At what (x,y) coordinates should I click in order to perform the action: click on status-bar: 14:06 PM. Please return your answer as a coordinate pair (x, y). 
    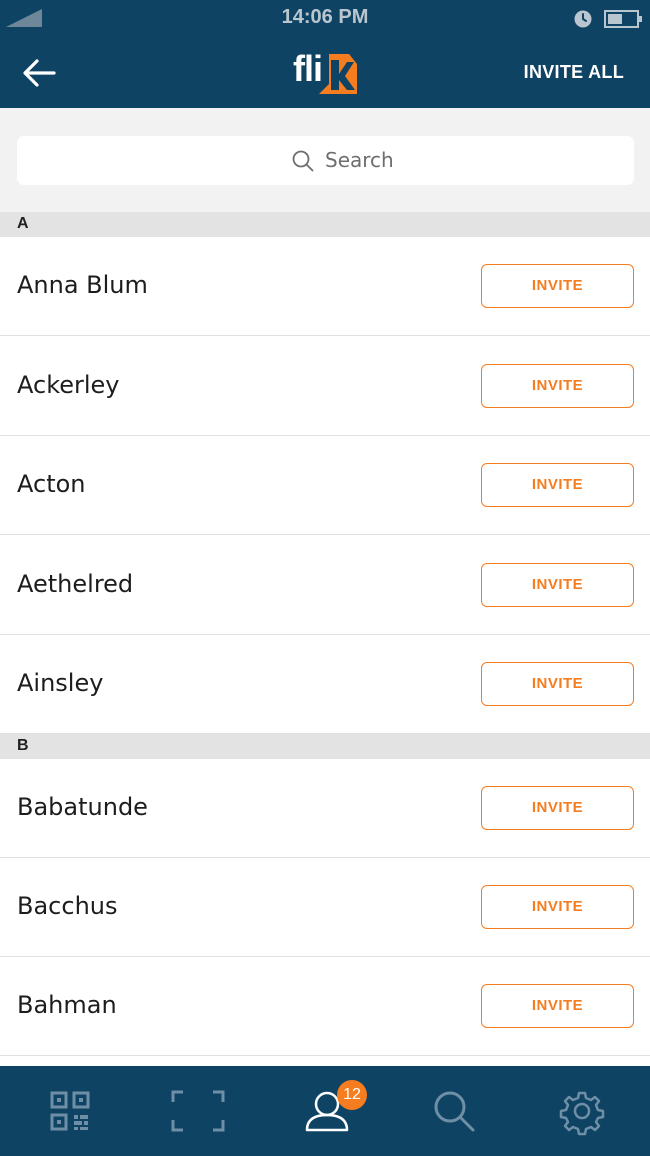
    Looking at the image, I should click on (325, 18).